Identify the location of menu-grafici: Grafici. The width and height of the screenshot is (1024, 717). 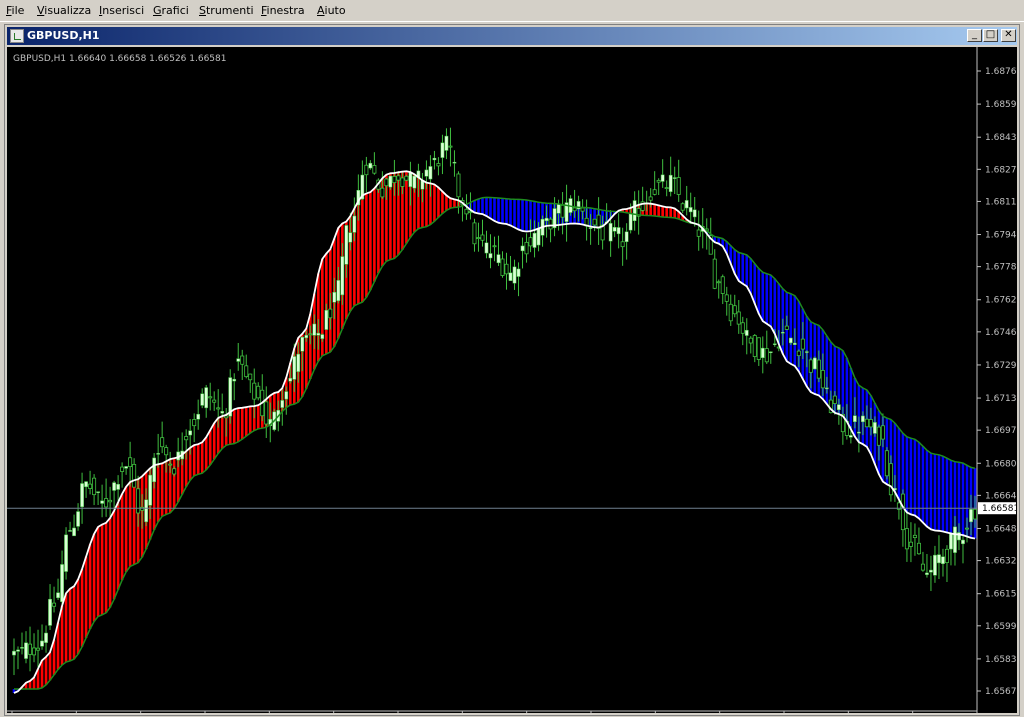
(171, 10).